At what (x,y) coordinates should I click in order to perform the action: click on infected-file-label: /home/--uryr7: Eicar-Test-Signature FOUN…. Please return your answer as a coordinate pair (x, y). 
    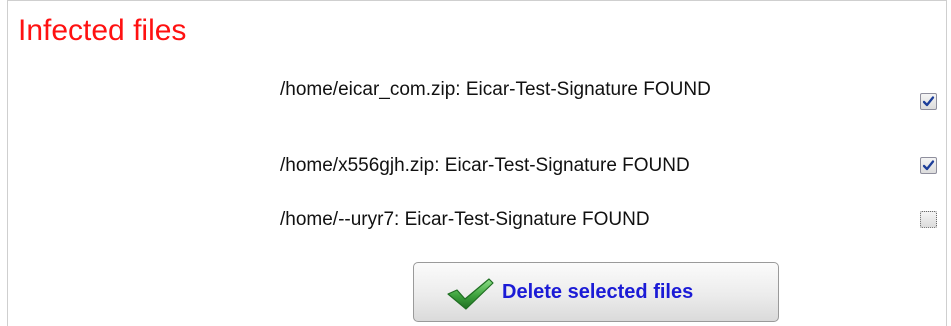
    Looking at the image, I should click on (465, 219).